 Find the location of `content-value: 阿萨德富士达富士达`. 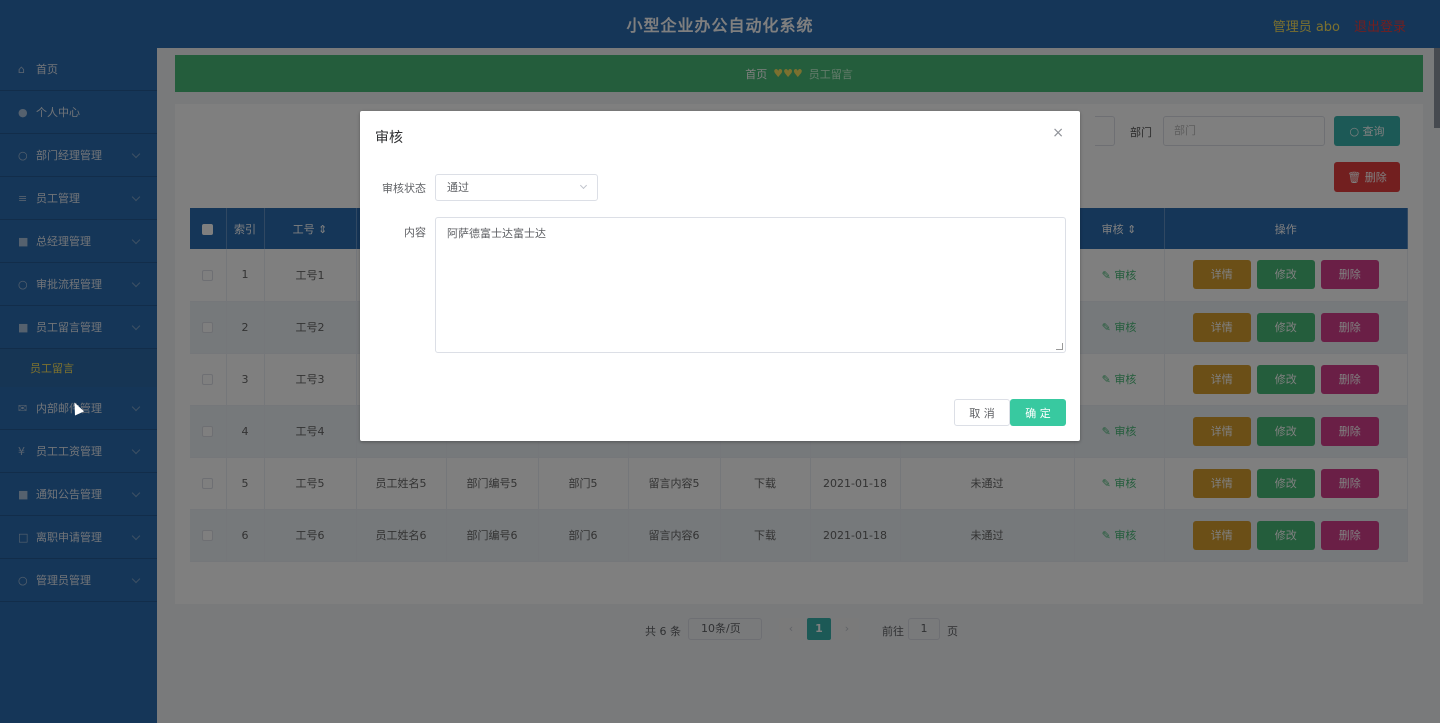

content-value: 阿萨德富士达富士达 is located at coordinates (496, 233).